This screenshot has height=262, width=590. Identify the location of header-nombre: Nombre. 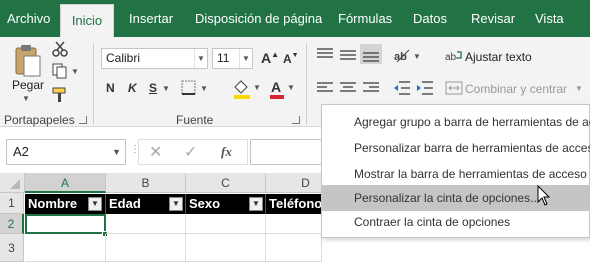
(53, 203).